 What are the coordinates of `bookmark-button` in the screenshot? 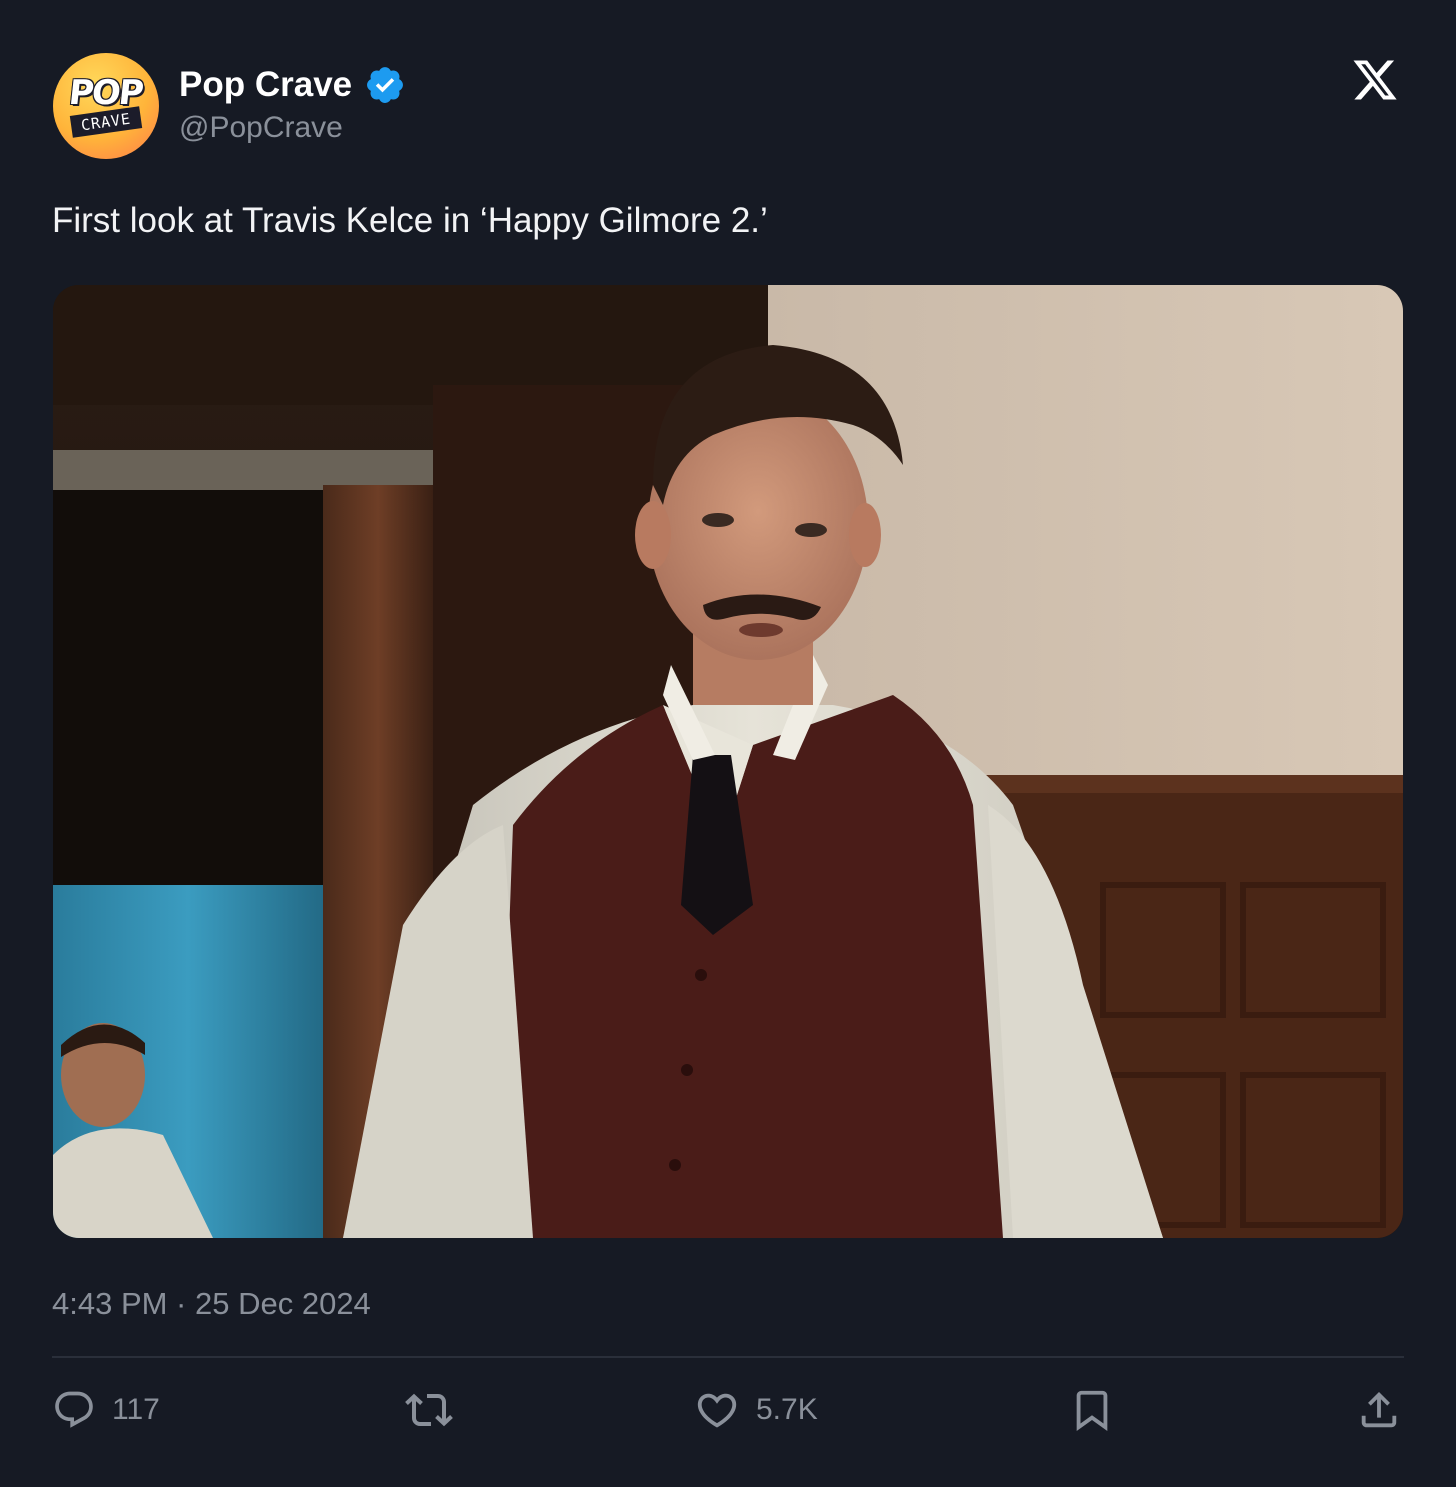 It's located at (1092, 1410).